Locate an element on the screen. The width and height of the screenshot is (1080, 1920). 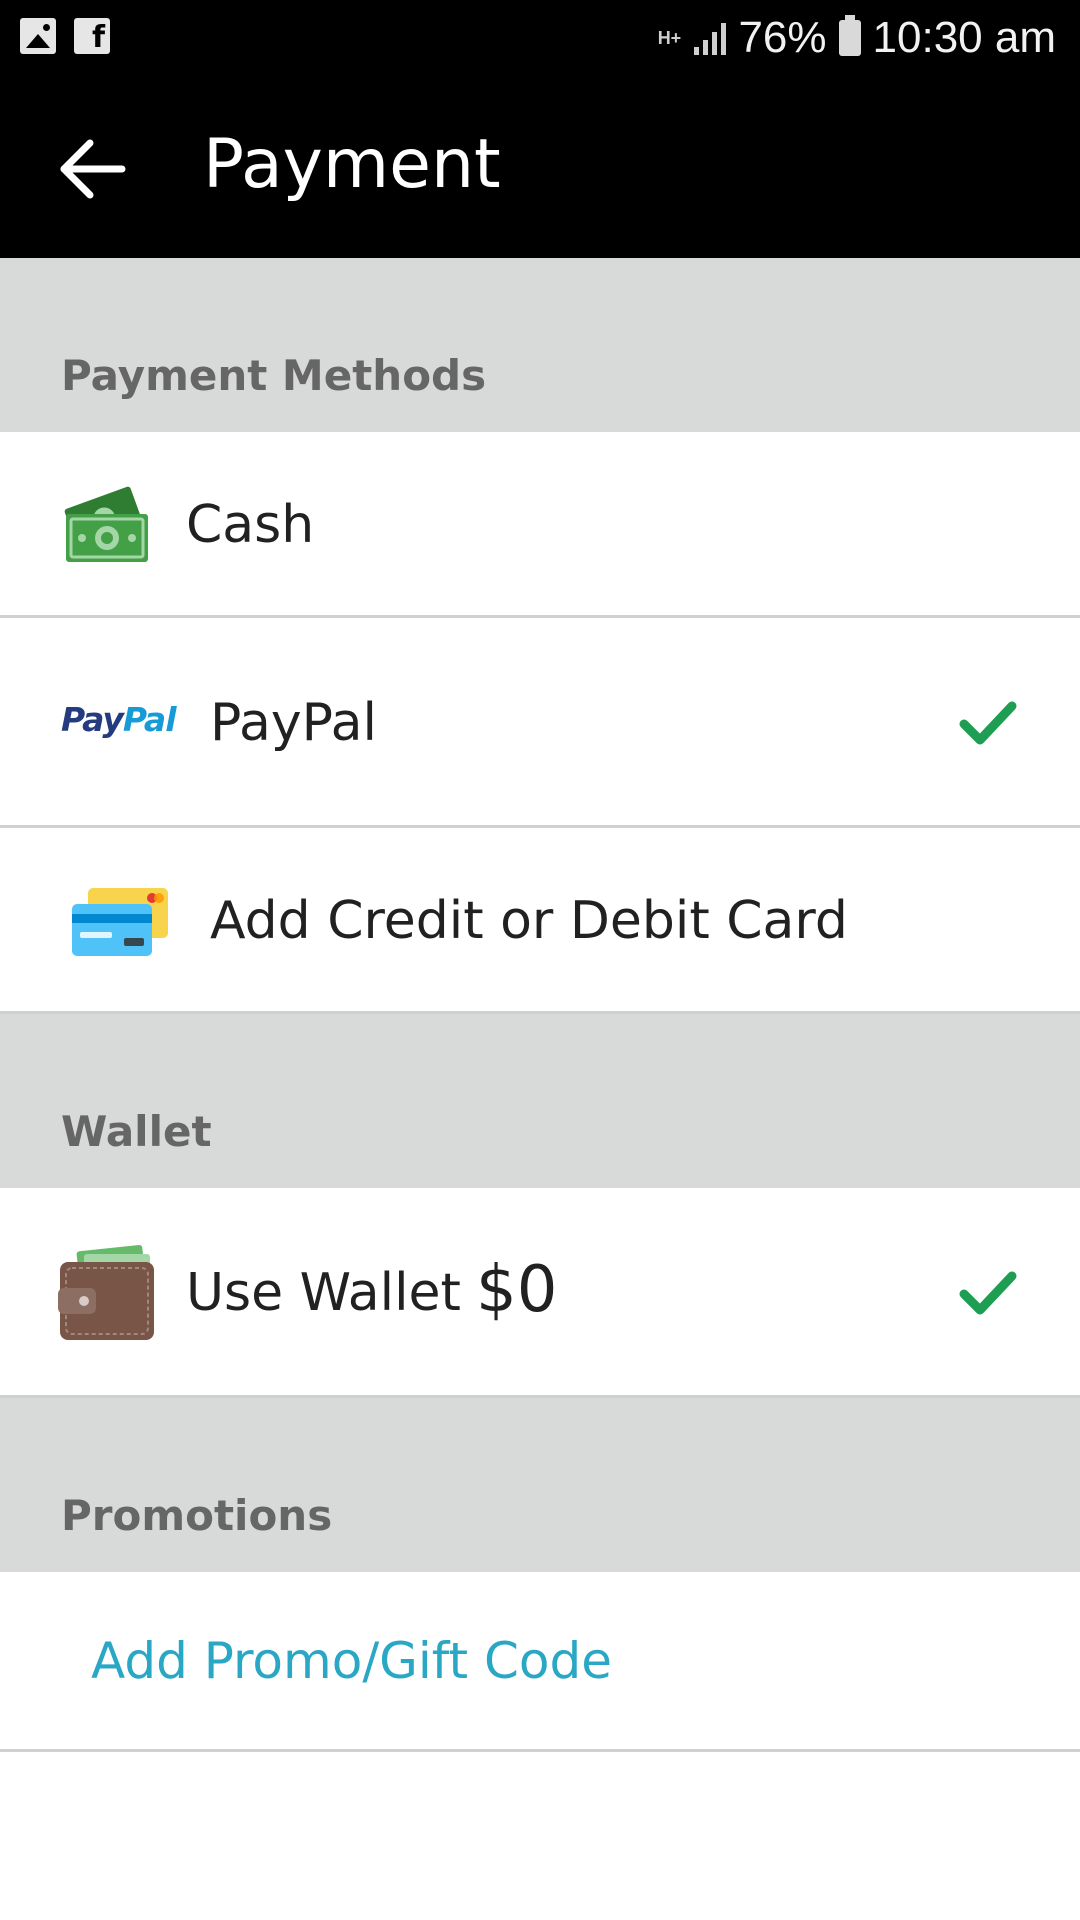
network-type-indicator: H+ is located at coordinates (669, 38).